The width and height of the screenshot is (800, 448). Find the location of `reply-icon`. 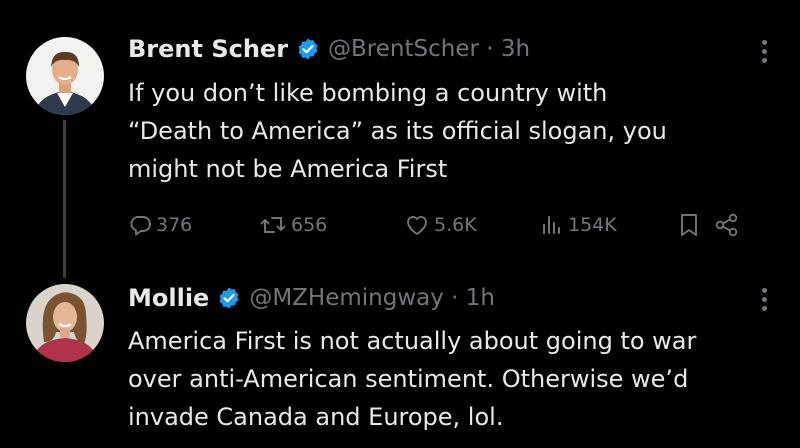

reply-icon is located at coordinates (140, 226).